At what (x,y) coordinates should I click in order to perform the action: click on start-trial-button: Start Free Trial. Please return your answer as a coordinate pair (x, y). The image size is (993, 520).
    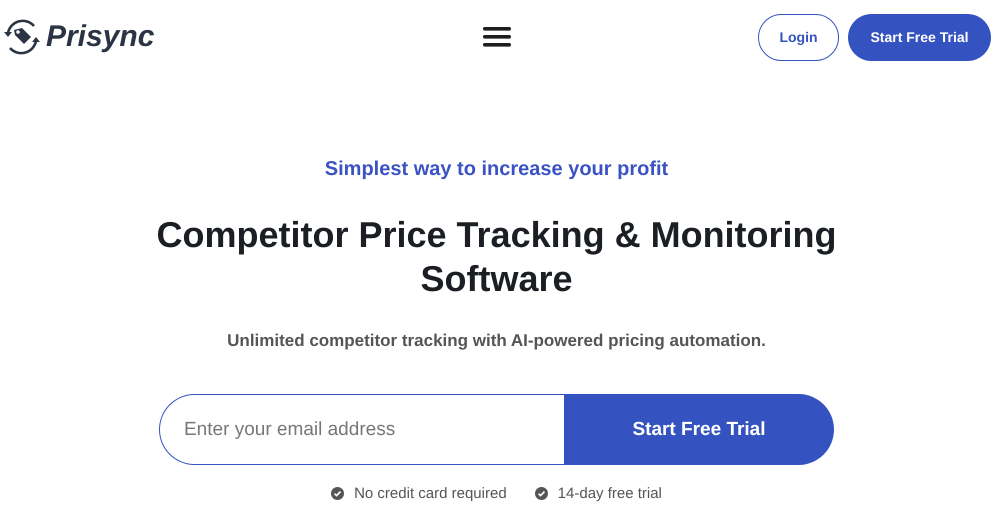
    Looking at the image, I should click on (919, 37).